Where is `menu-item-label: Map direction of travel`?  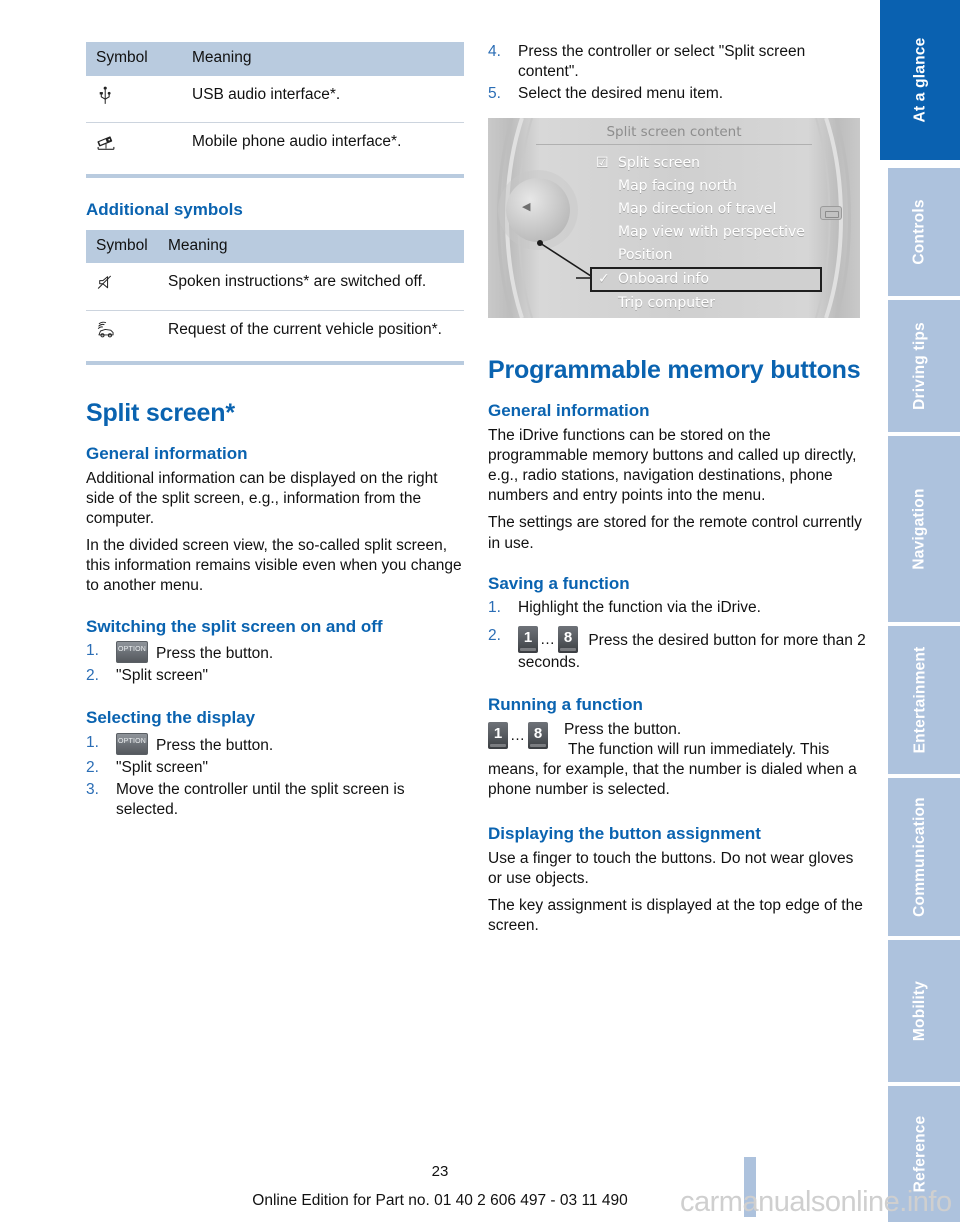 menu-item-label: Map direction of travel is located at coordinates (697, 209).